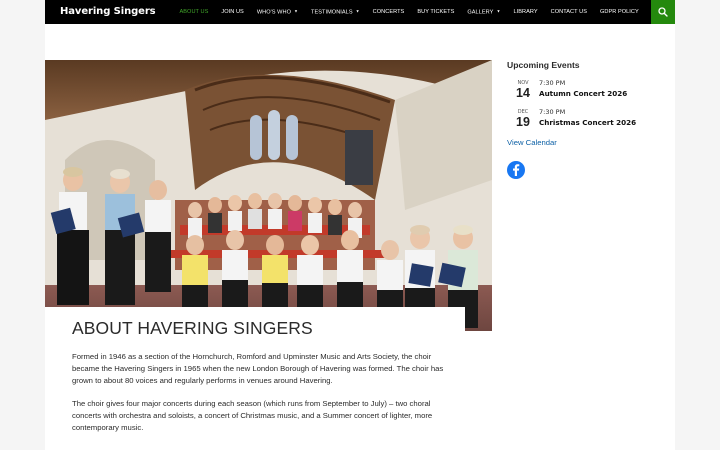 The width and height of the screenshot is (720, 450). What do you see at coordinates (523, 93) in the screenshot?
I see `event-day: 14` at bounding box center [523, 93].